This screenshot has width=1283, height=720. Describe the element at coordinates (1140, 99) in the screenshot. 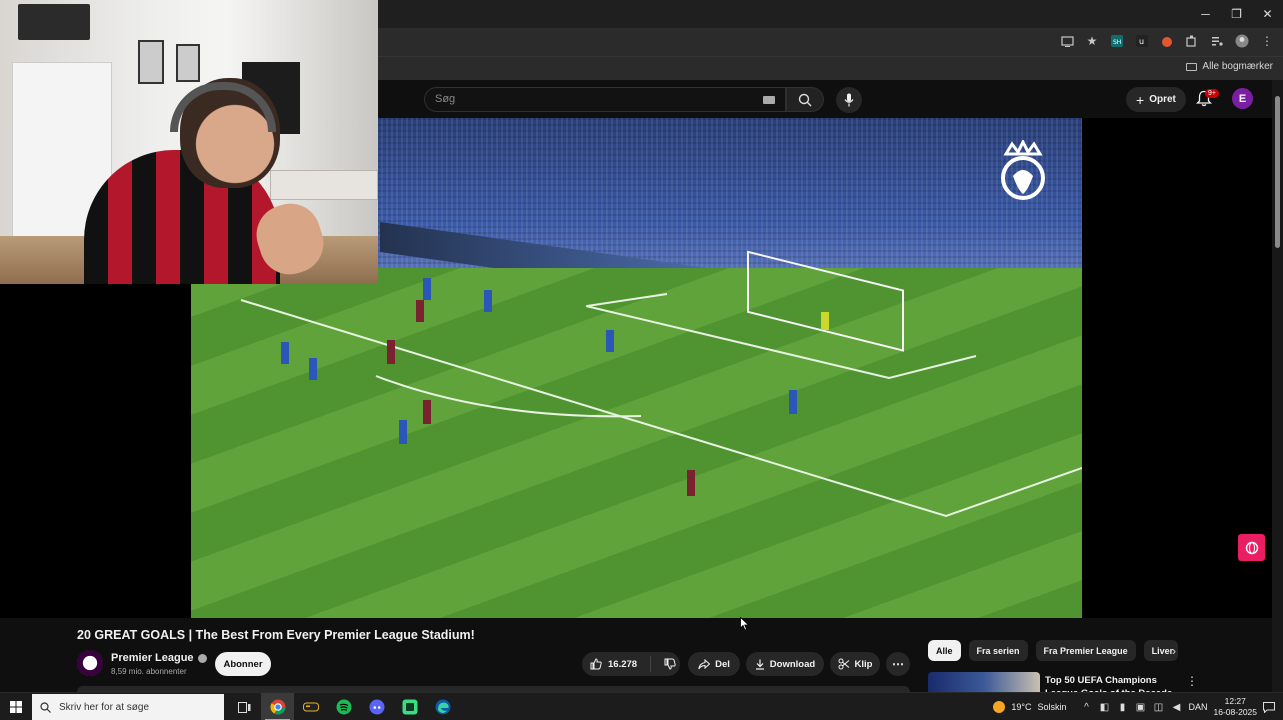

I see `plus-icon: +` at that location.